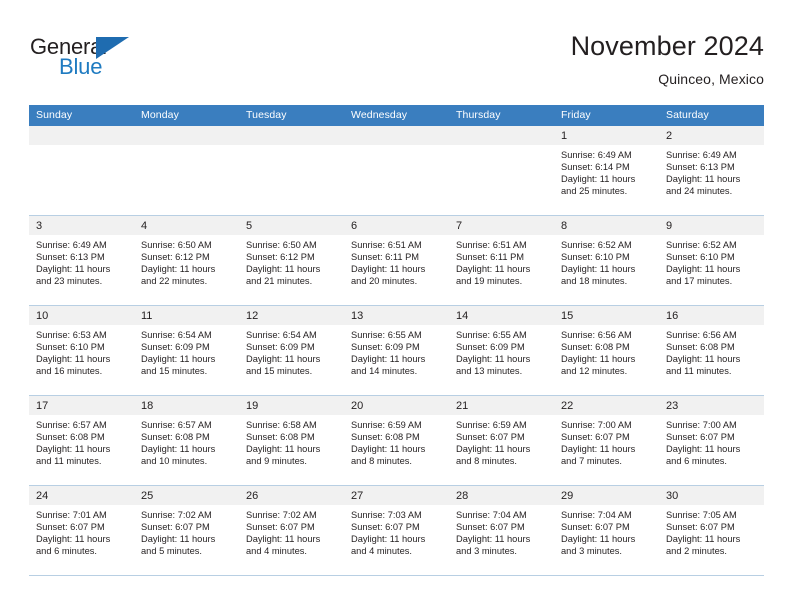 The image size is (792, 612). Describe the element at coordinates (381, 461) in the screenshot. I see `daylight-duration-line2: and 8 minutes.` at that location.